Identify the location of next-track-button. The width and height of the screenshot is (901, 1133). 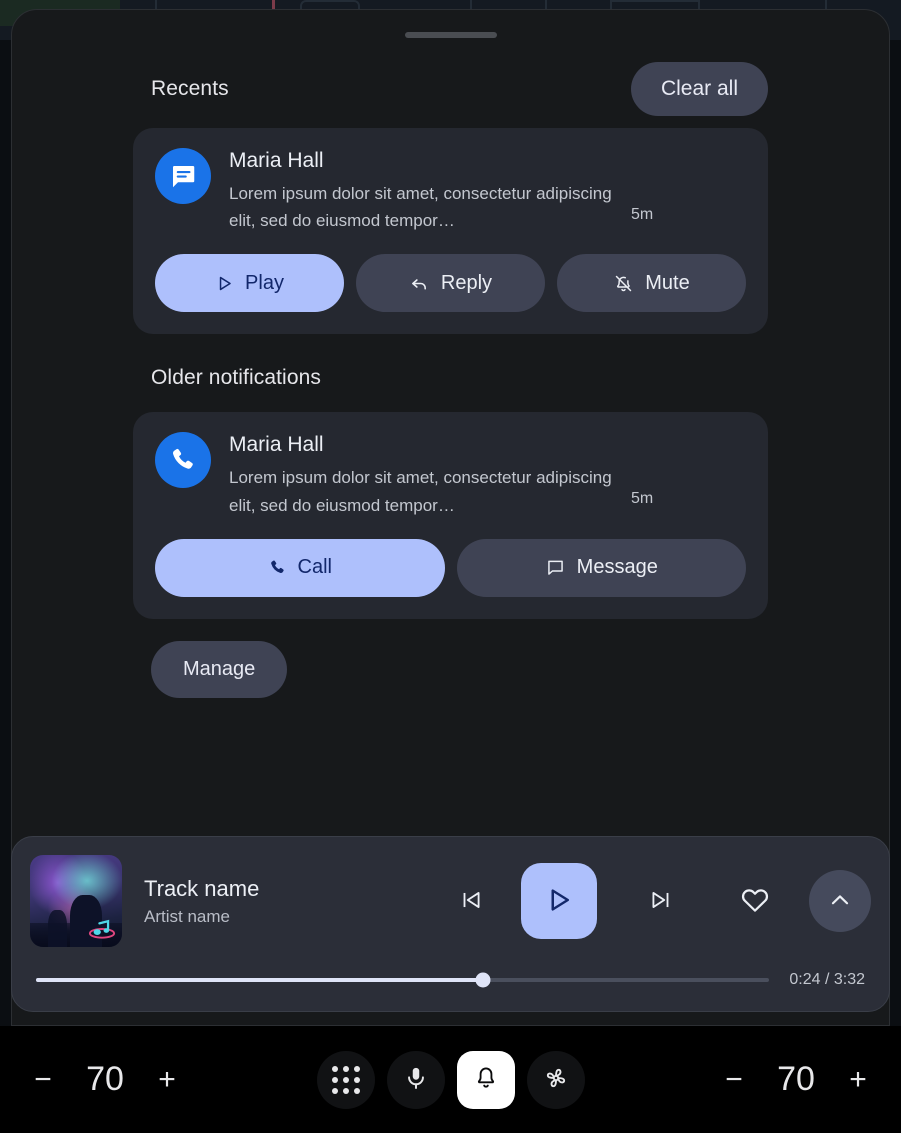
(661, 901).